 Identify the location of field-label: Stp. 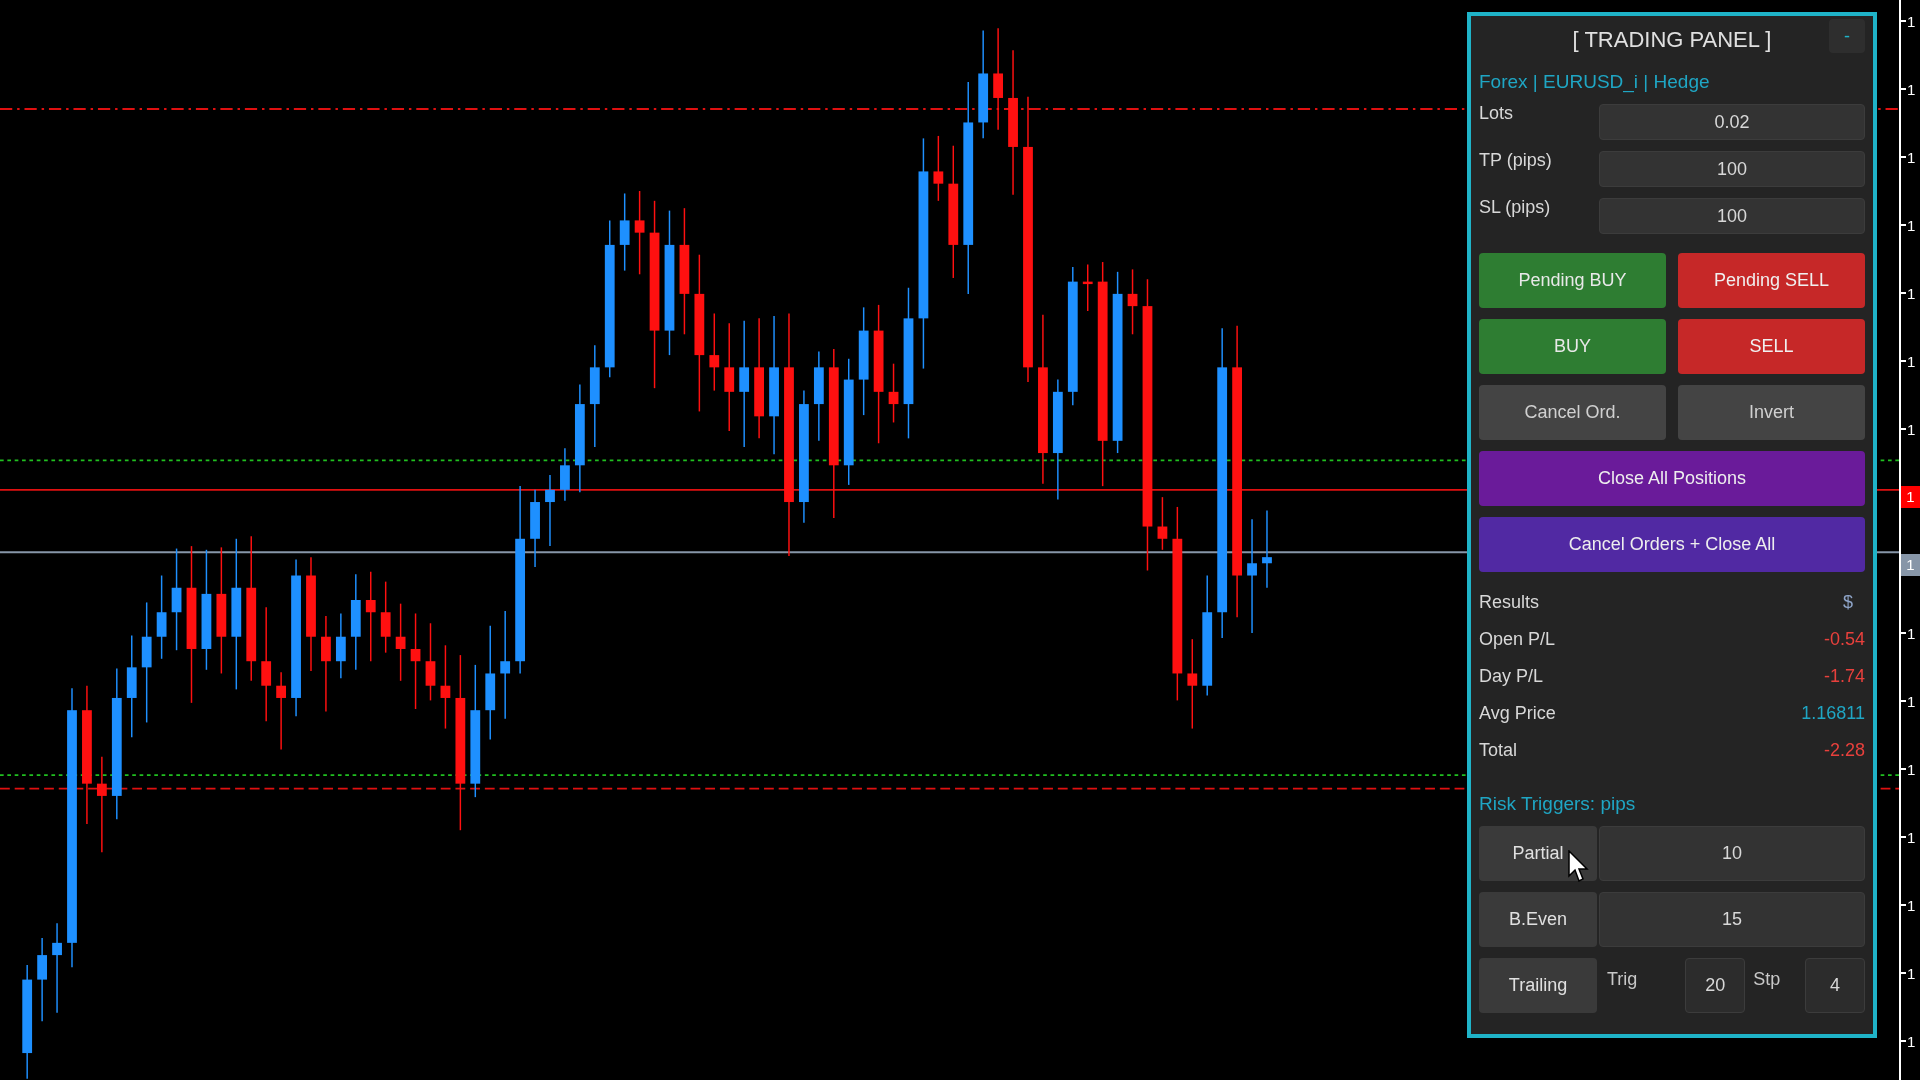
(1767, 979).